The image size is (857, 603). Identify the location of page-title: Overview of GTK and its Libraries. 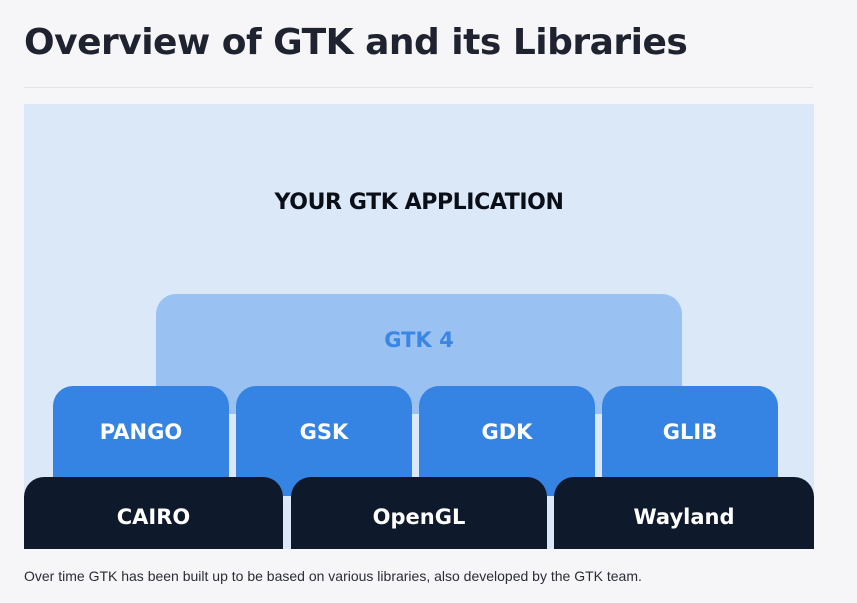
(356, 42).